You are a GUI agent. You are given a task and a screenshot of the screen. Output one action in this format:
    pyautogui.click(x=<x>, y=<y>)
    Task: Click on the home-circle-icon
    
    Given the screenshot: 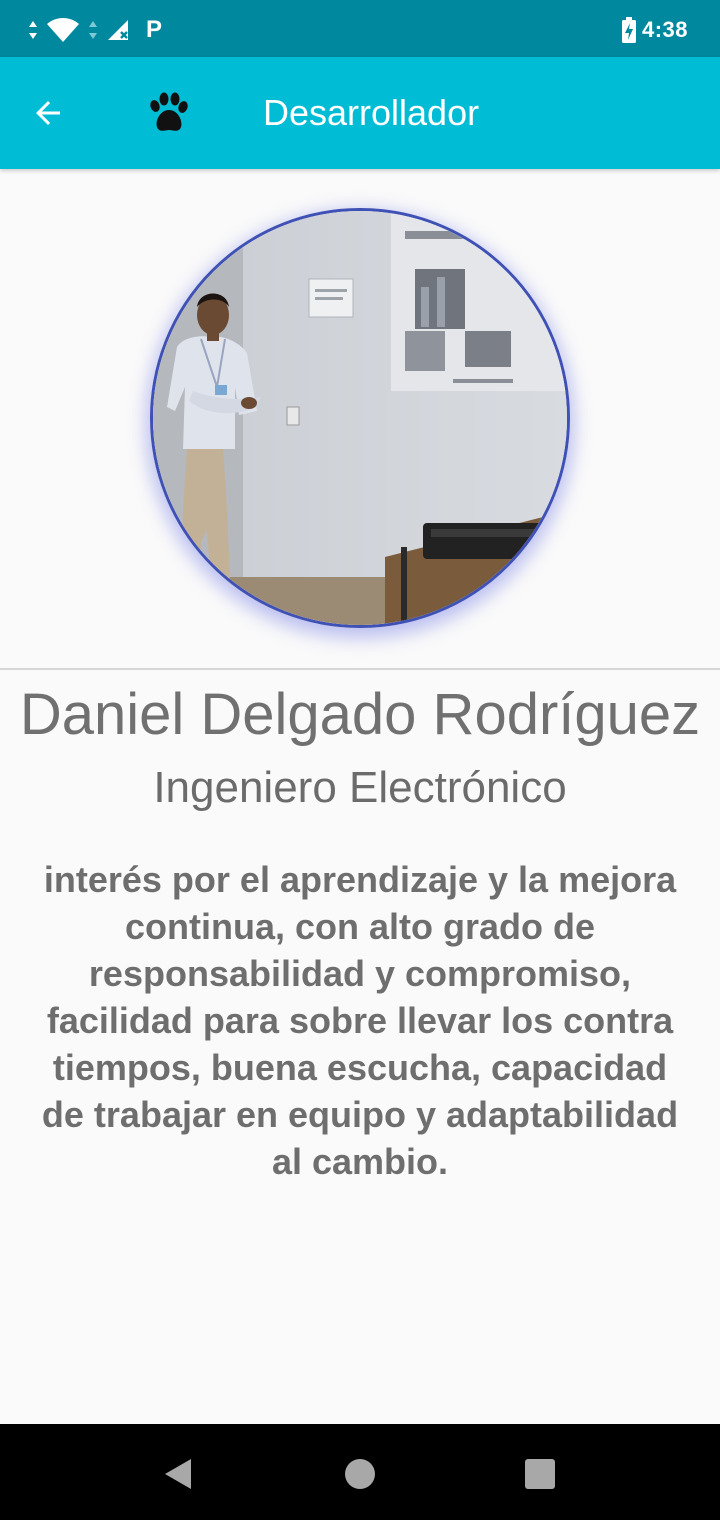 What is the action you would take?
    pyautogui.click(x=360, y=1474)
    